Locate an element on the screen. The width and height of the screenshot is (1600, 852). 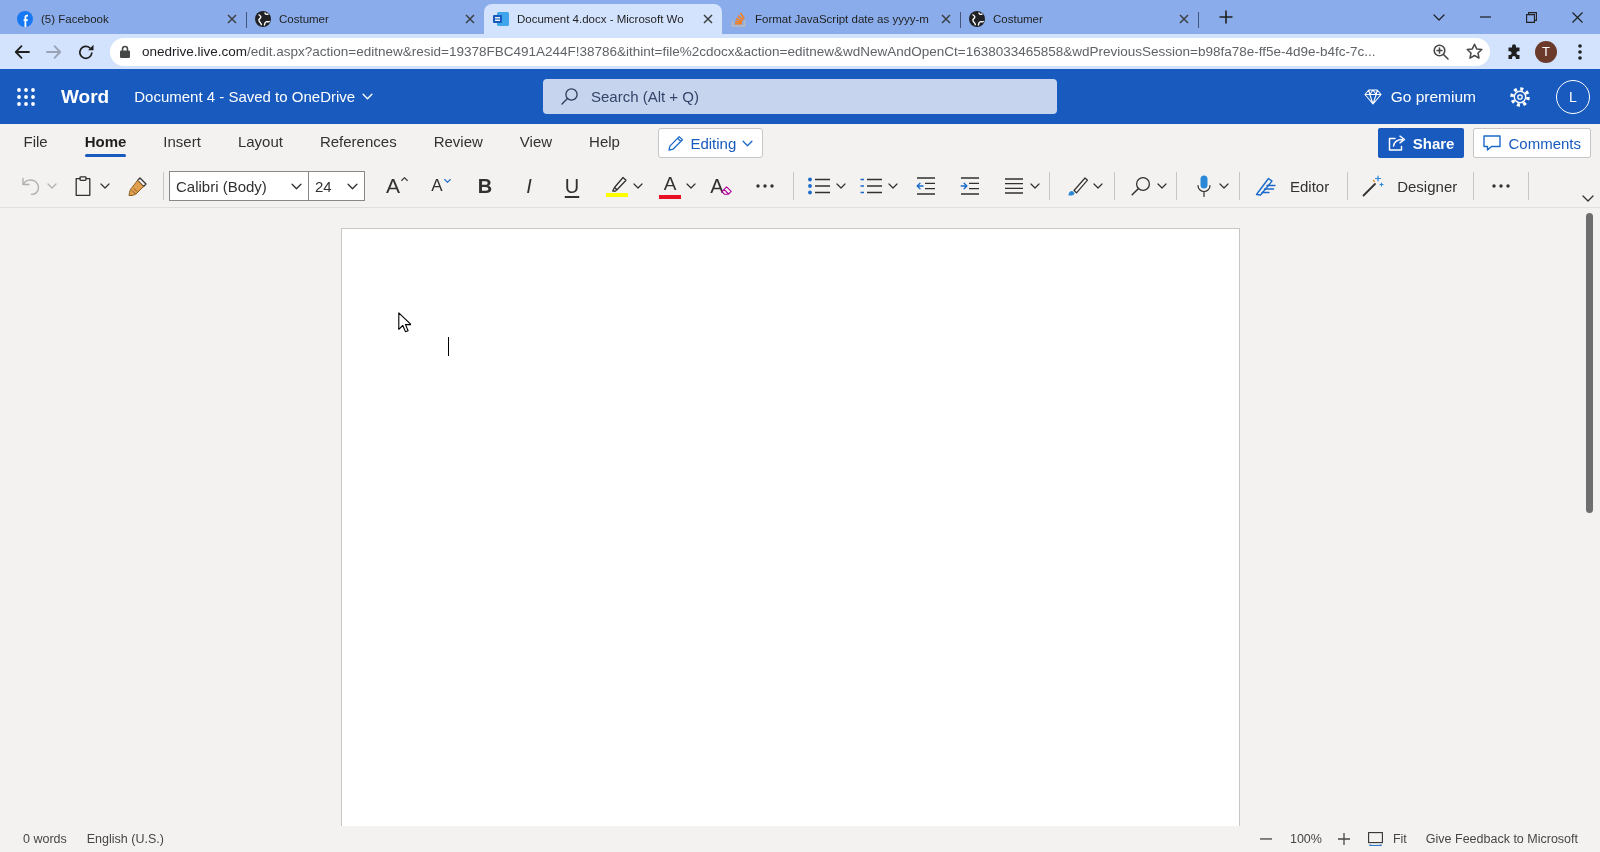
share-icon is located at coordinates (1396, 143).